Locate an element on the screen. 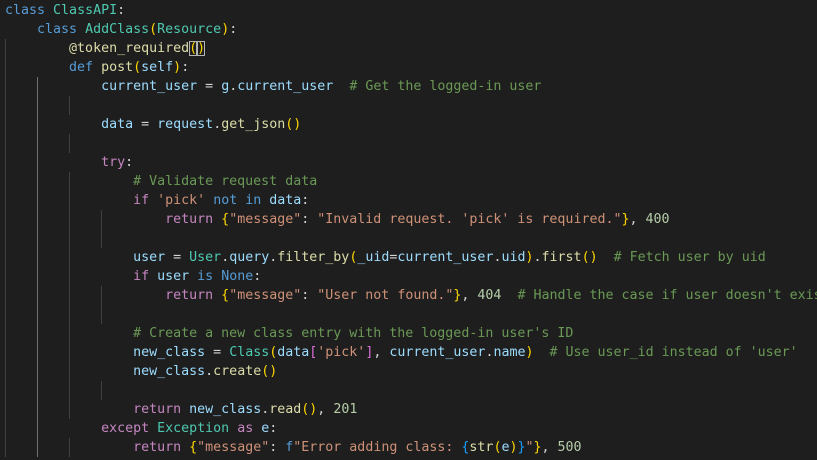 This screenshot has height=460, width=817. code-line: data = request.get_json() is located at coordinates (153, 124).